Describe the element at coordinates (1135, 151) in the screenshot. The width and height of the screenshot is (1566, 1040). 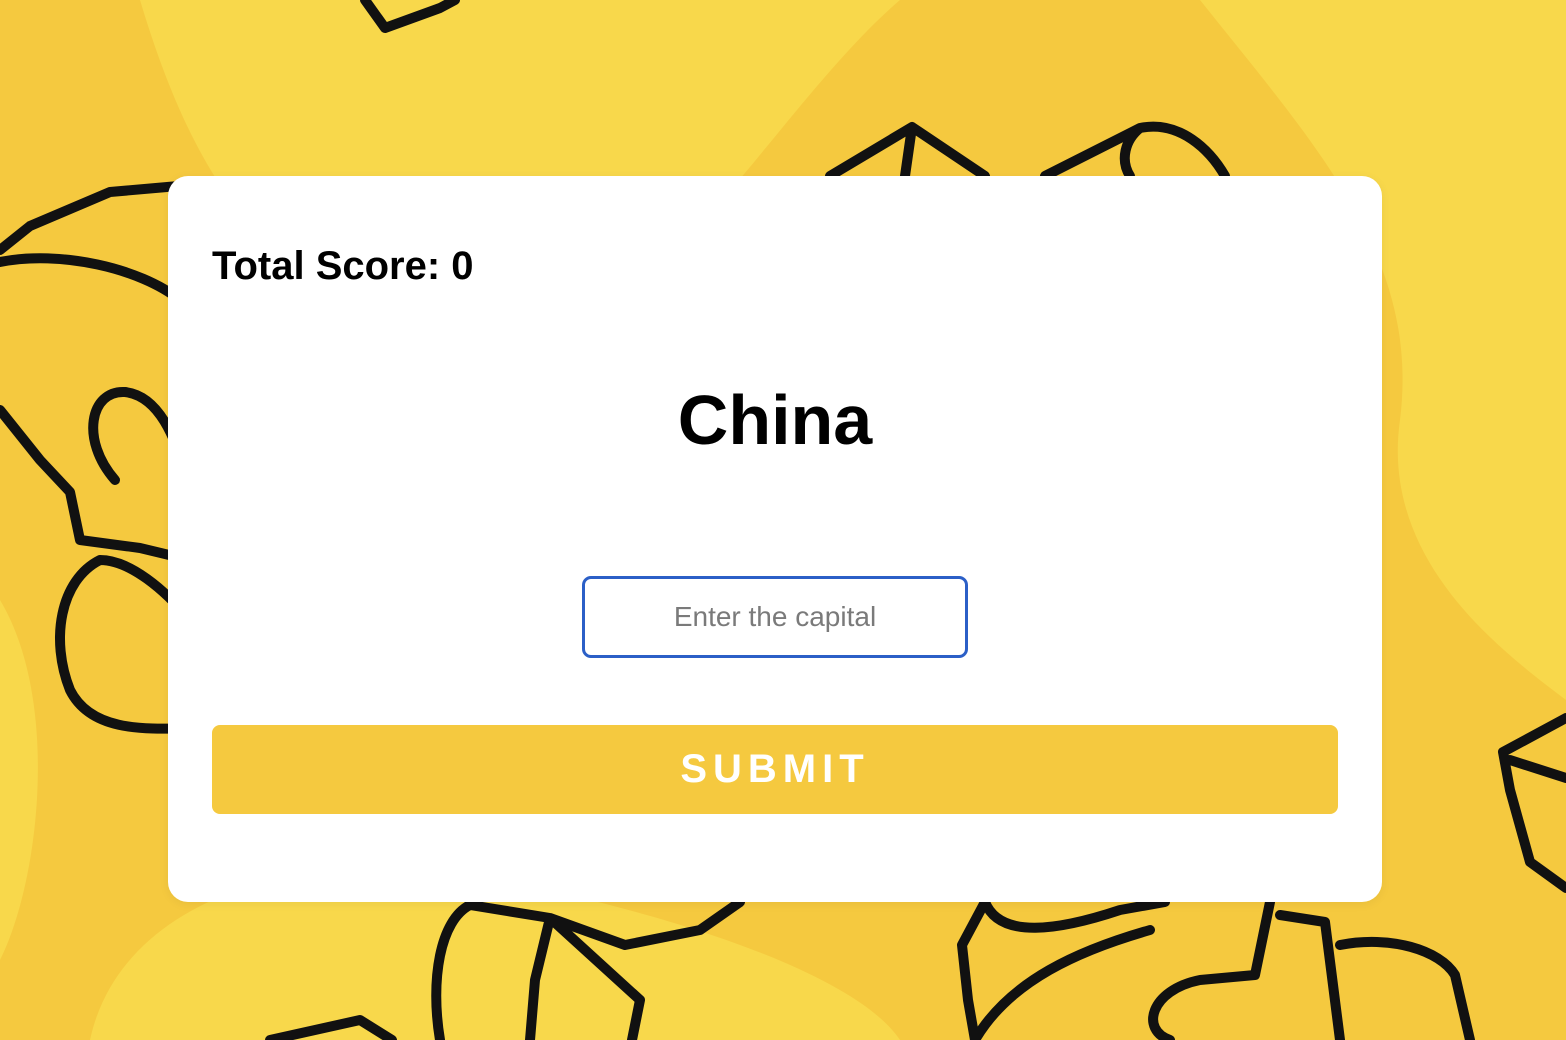
I see `doodle-cheese-top-right` at that location.